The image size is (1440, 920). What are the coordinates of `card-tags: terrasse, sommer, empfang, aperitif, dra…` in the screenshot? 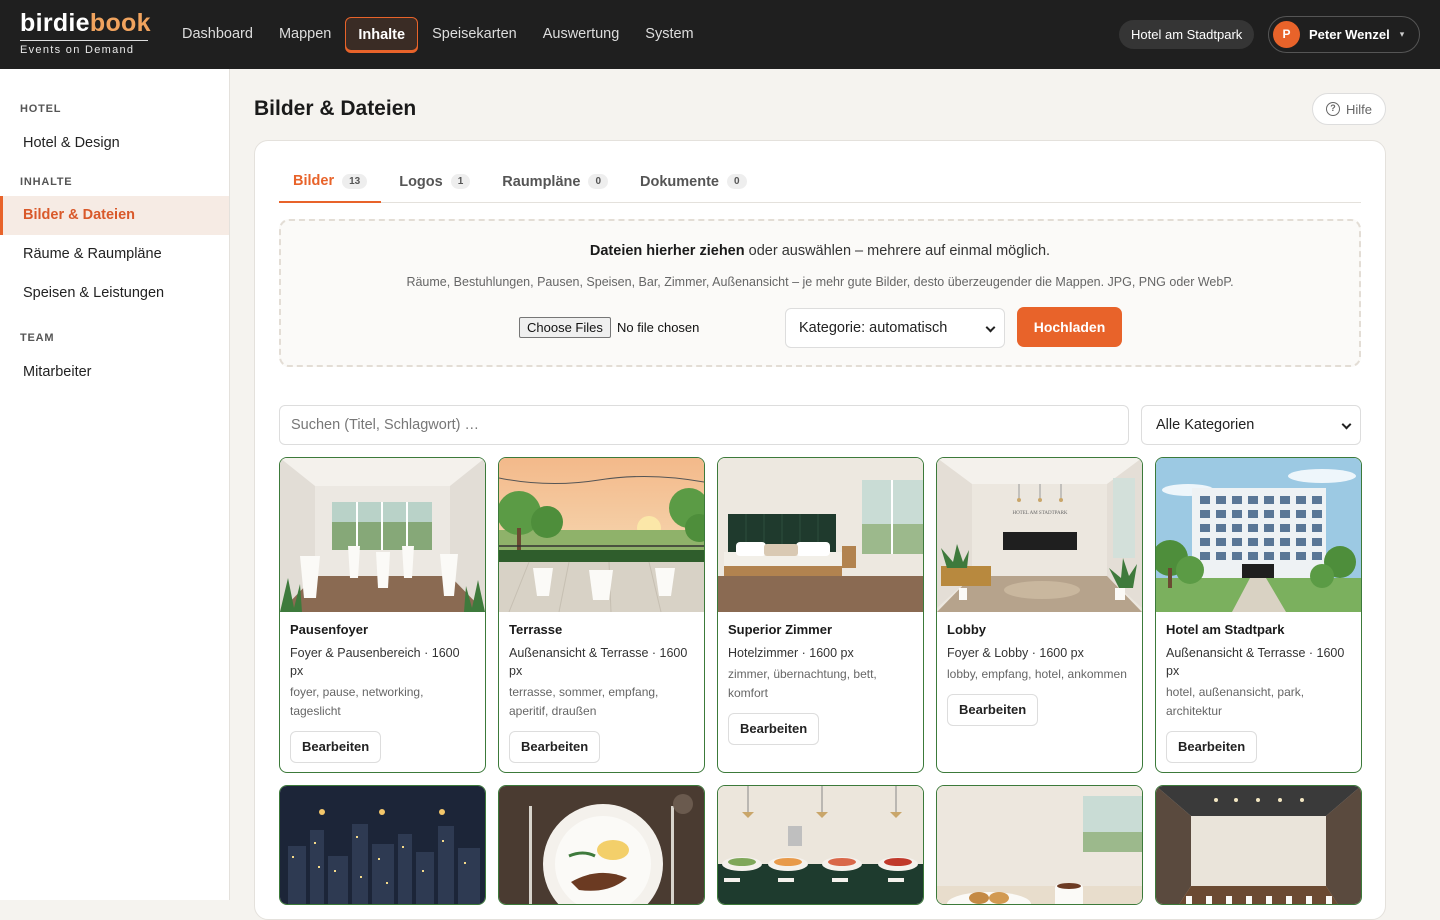 It's located at (584, 701).